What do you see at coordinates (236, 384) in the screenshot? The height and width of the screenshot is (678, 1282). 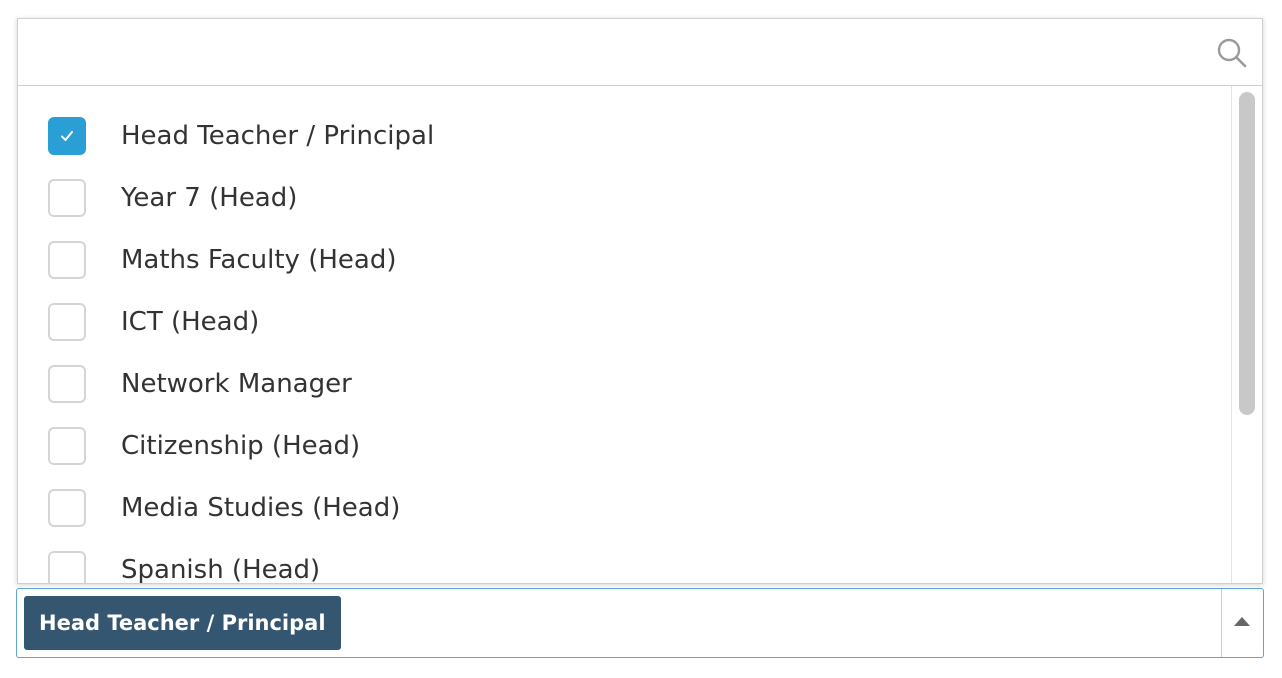 I see `option-label: Network Manager` at bounding box center [236, 384].